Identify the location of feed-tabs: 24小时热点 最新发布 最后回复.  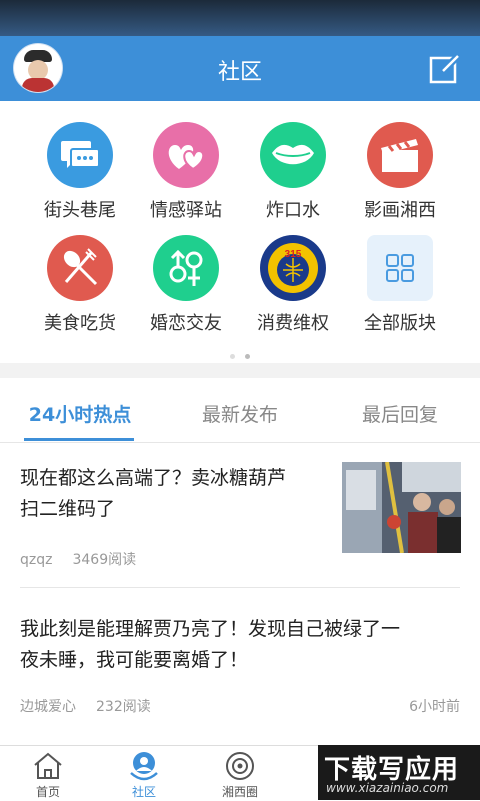
(240, 410).